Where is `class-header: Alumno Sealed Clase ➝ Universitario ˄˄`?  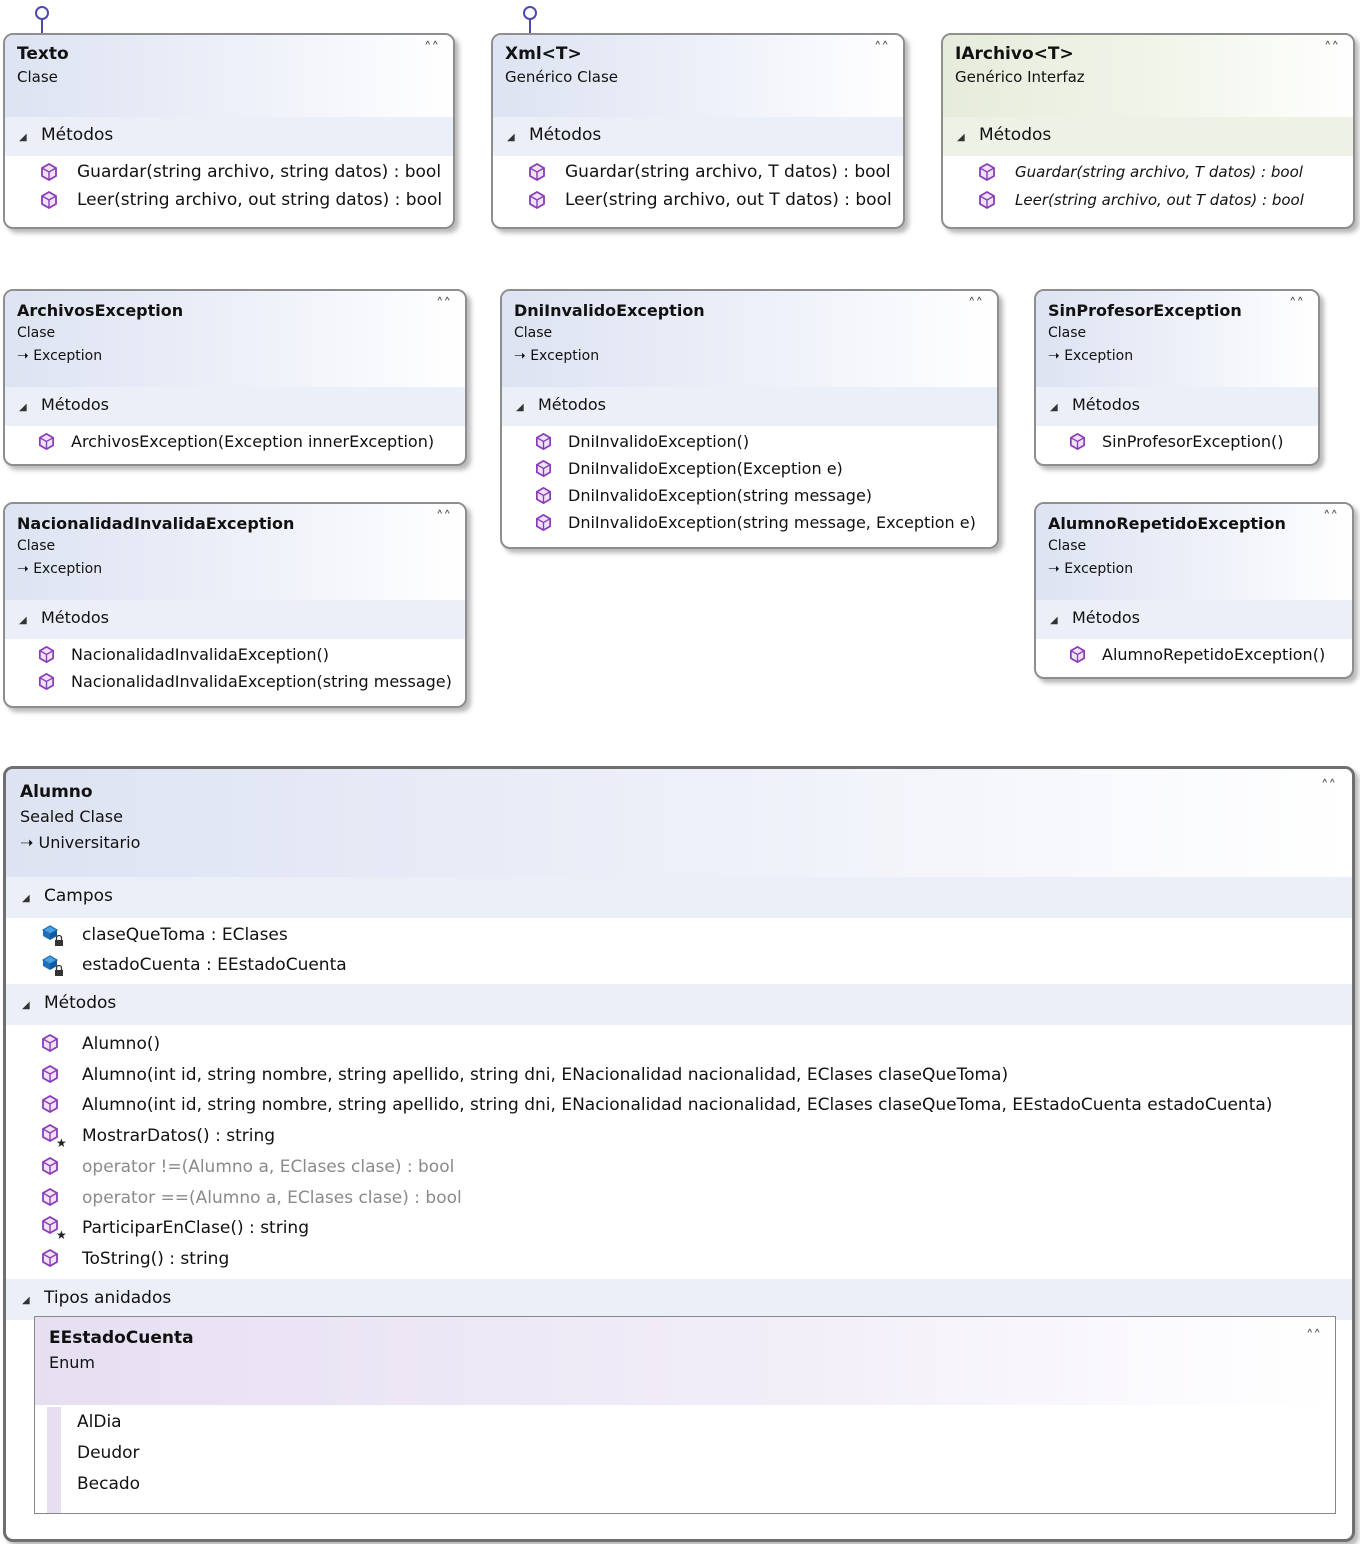 class-header: Alumno Sealed Clase ➝ Universitario ˄˄ is located at coordinates (679, 823).